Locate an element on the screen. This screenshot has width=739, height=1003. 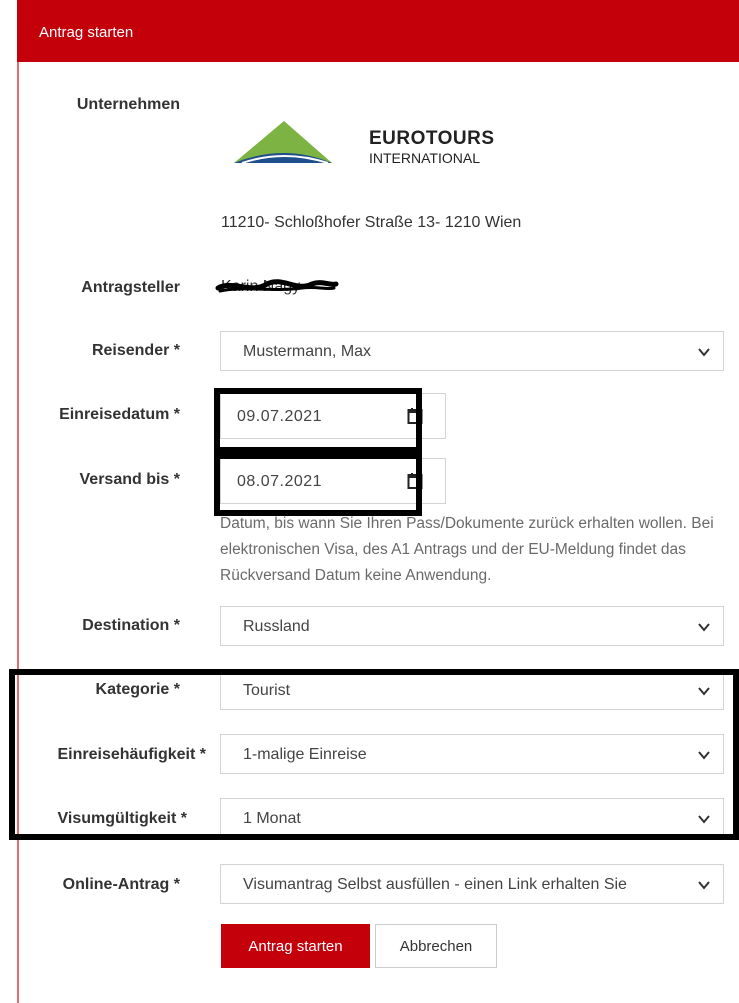
ship-until-label: Versand bis * is located at coordinates (130, 479).